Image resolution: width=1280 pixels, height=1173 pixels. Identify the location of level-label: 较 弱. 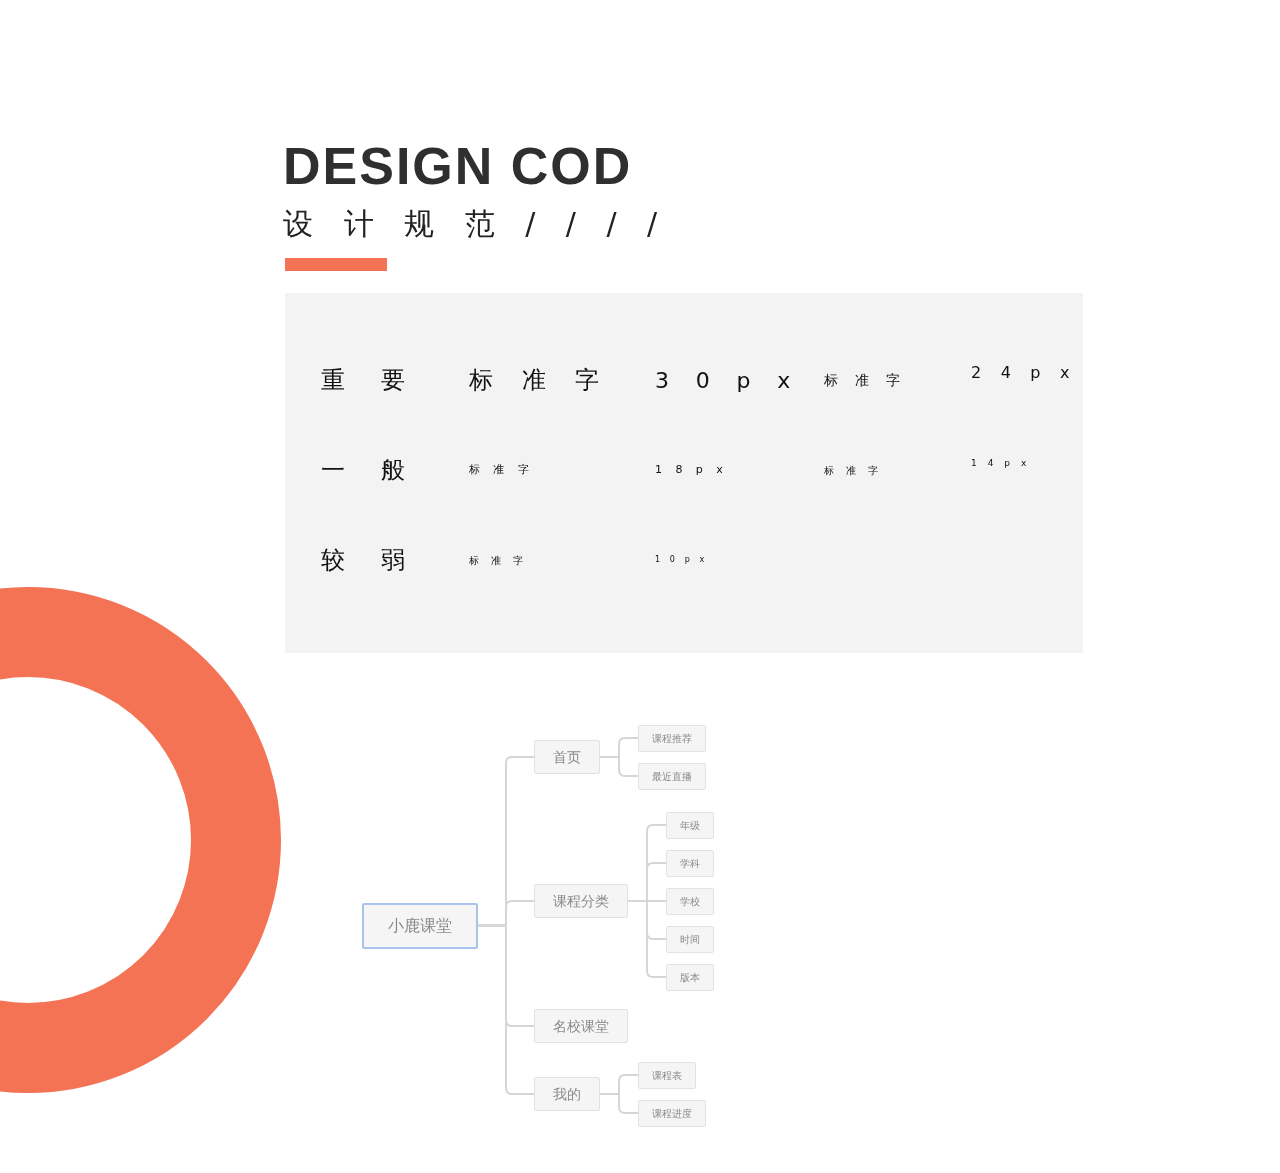
(371, 560).